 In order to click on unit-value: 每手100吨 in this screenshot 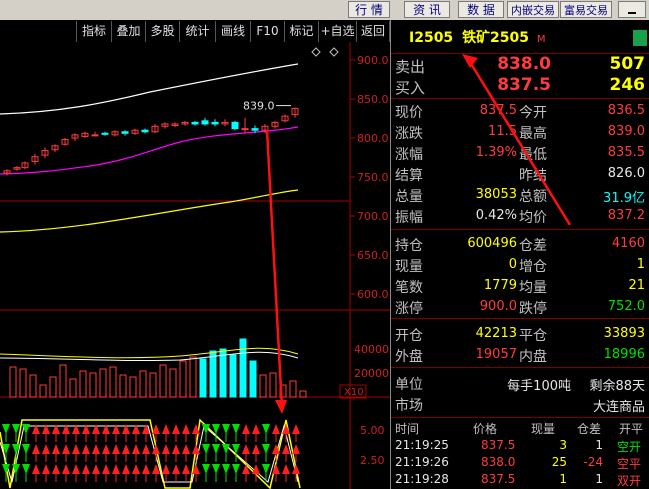, I will do `click(539, 386)`.